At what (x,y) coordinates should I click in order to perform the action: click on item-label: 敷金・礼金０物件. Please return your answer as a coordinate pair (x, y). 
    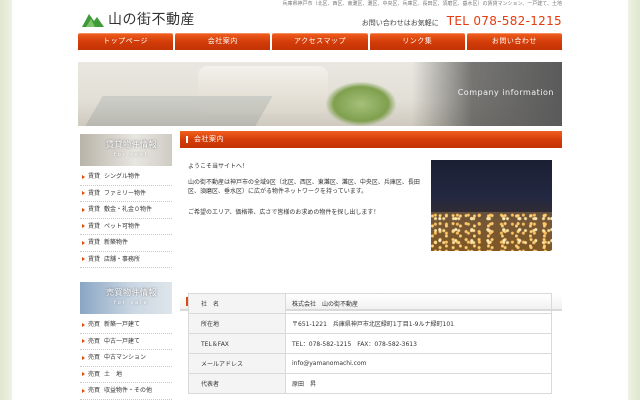
    Looking at the image, I should click on (128, 209).